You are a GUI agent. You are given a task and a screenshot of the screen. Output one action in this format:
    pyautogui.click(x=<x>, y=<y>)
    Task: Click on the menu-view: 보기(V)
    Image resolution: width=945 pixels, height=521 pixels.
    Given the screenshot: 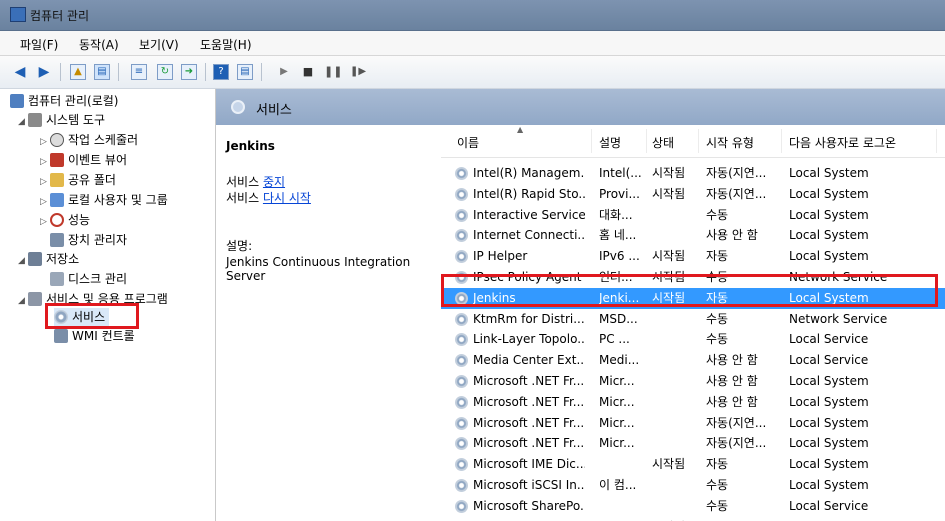 What is the action you would take?
    pyautogui.click(x=159, y=44)
    